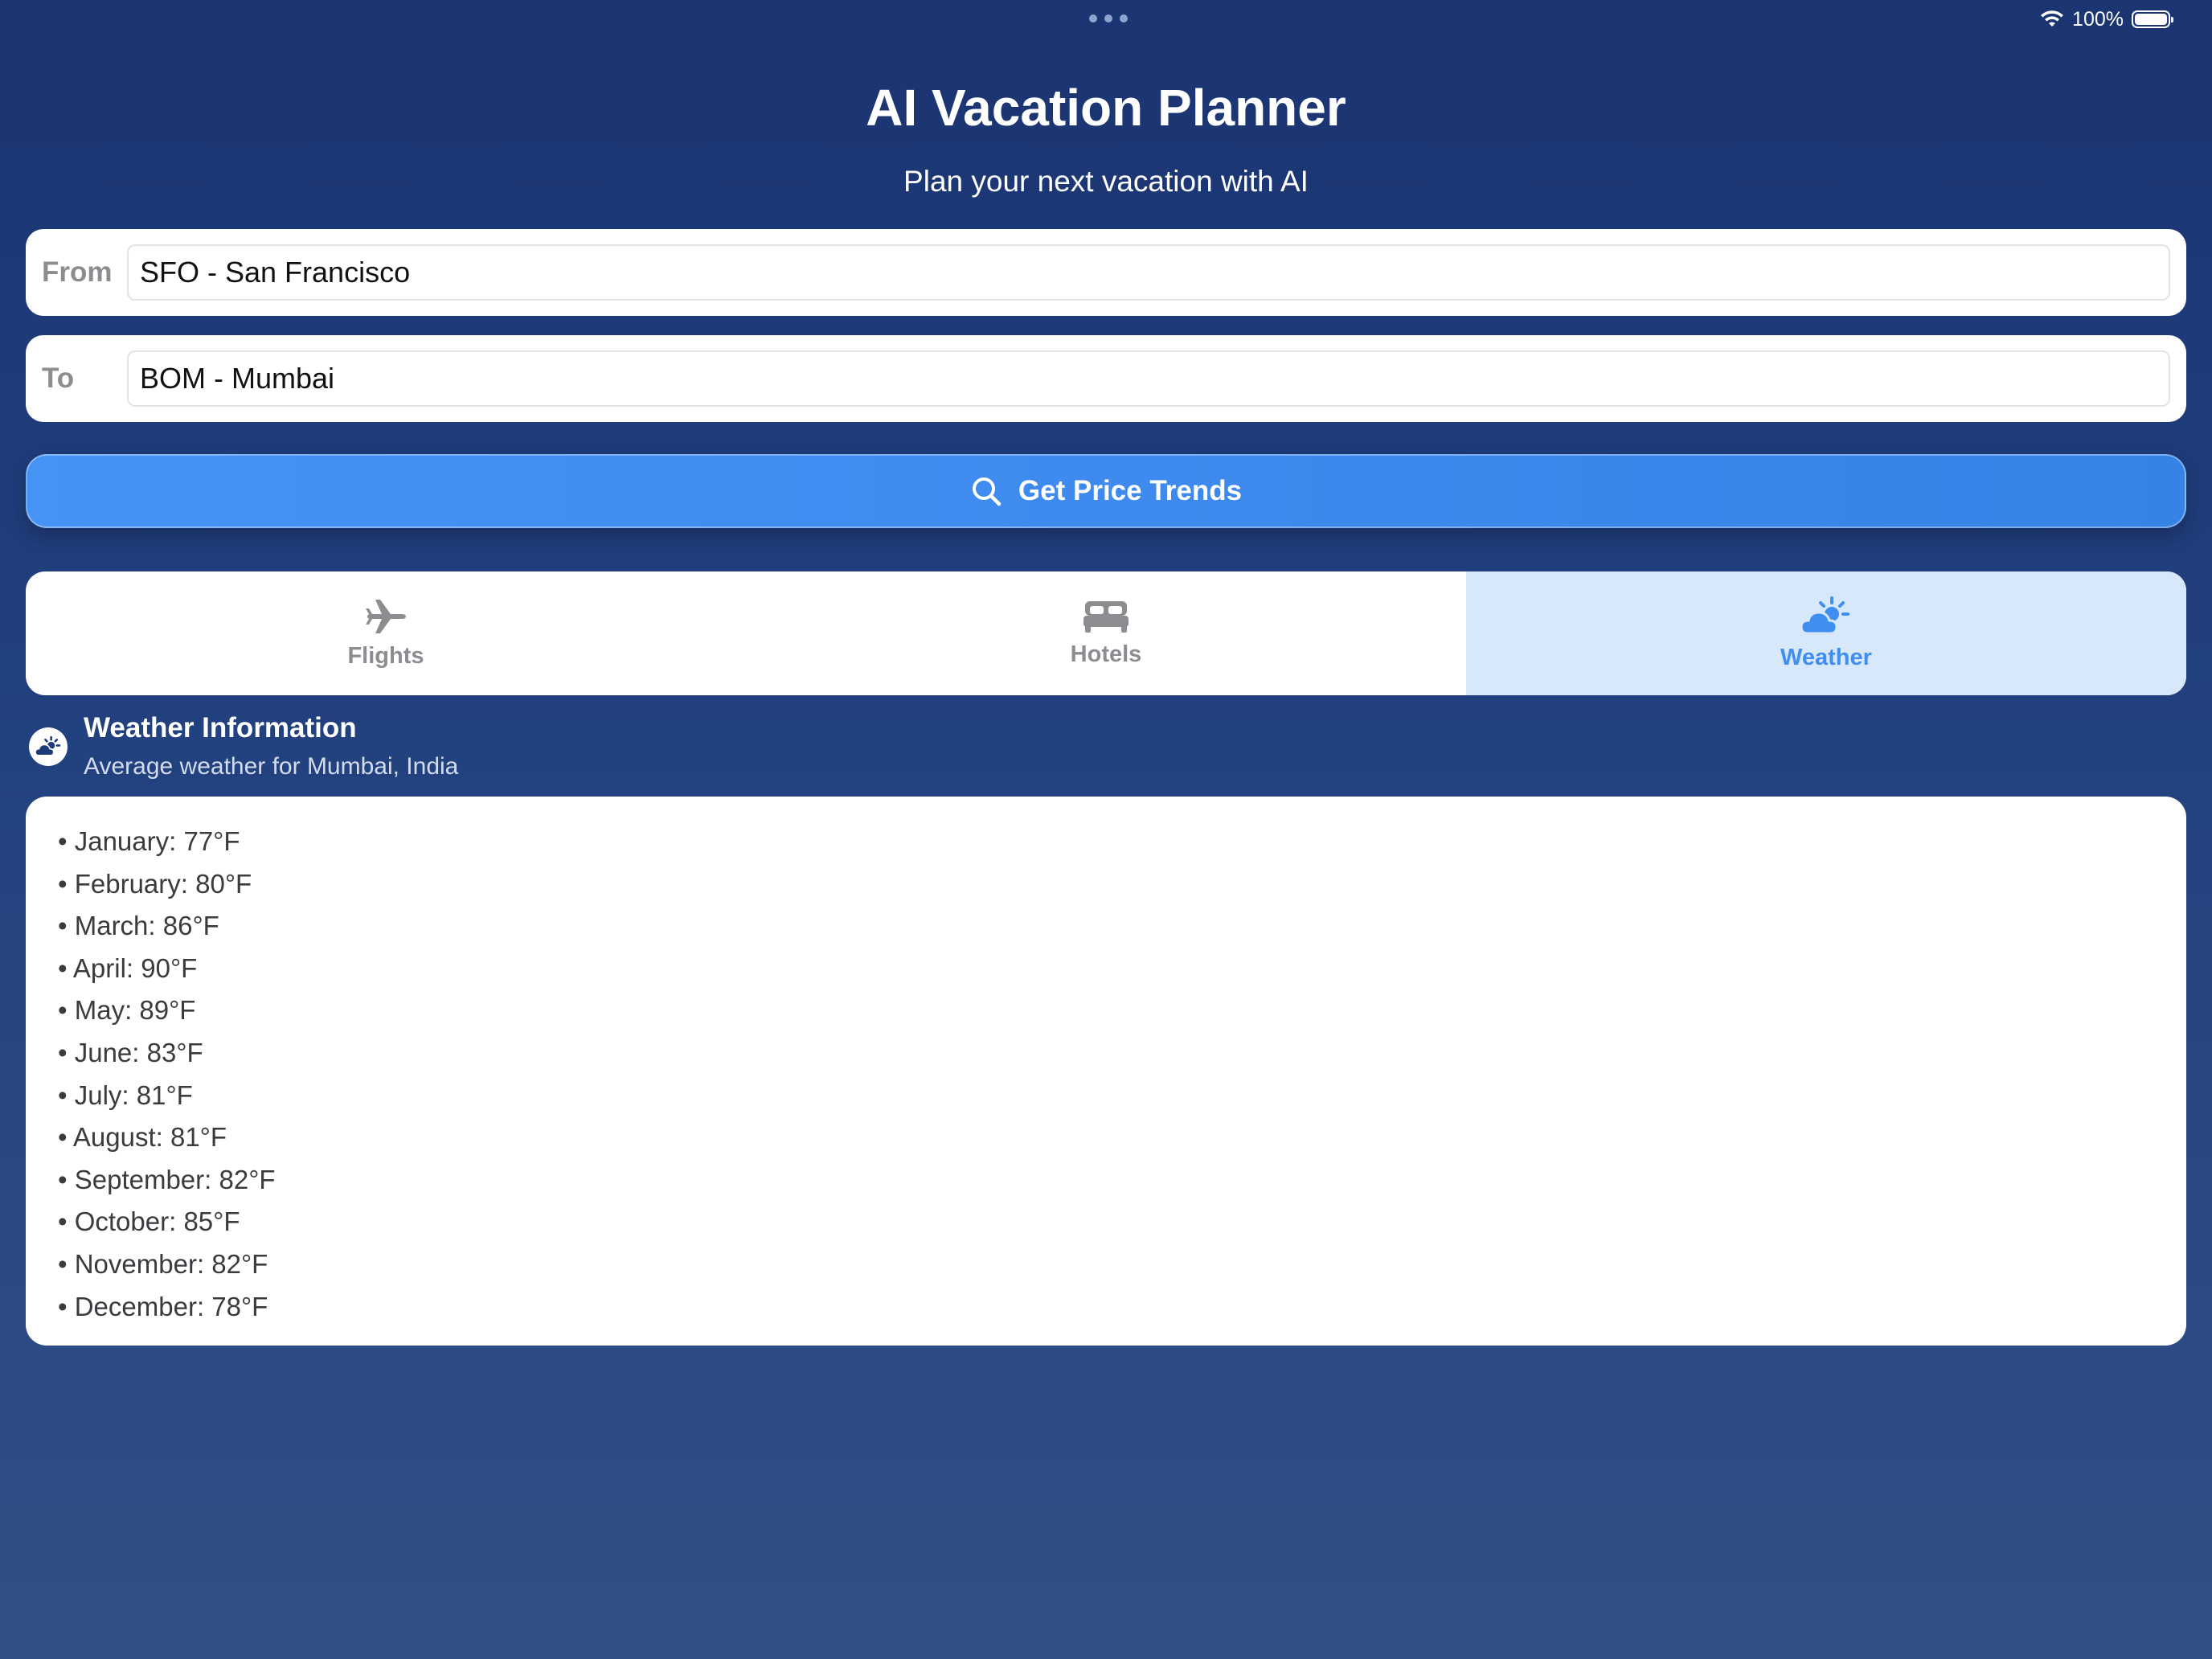  Describe the element at coordinates (1106, 616) in the screenshot. I see `bed-icon` at that location.